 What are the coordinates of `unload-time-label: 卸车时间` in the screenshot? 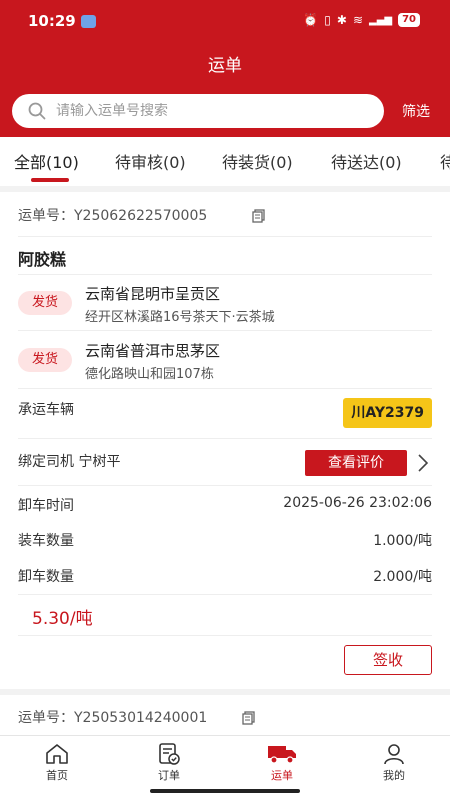 It's located at (46, 506).